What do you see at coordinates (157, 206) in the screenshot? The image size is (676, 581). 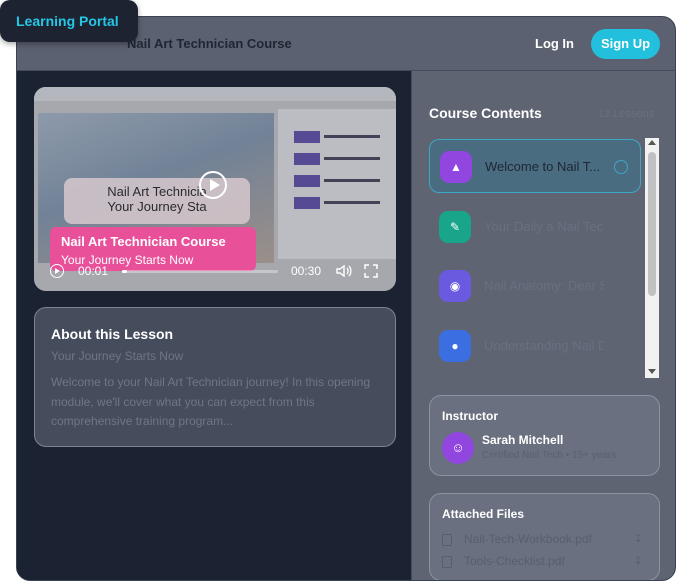 I see `title-card-line2: Your Journey Sta` at bounding box center [157, 206].